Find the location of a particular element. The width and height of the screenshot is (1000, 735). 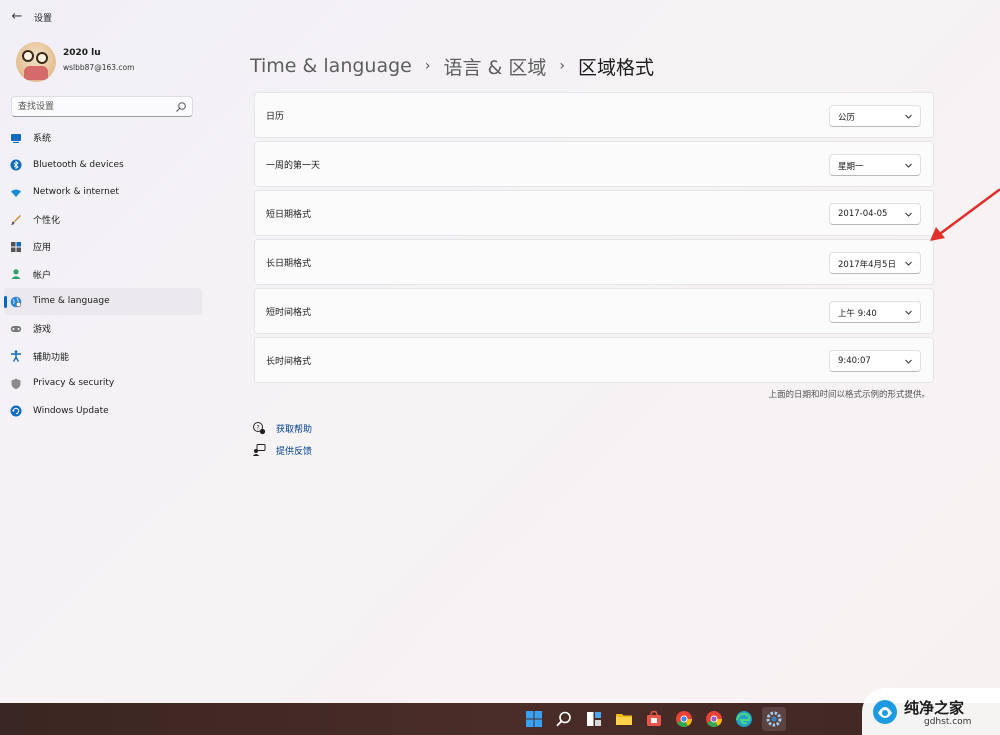

setting-label: 长日期格式 is located at coordinates (289, 264).